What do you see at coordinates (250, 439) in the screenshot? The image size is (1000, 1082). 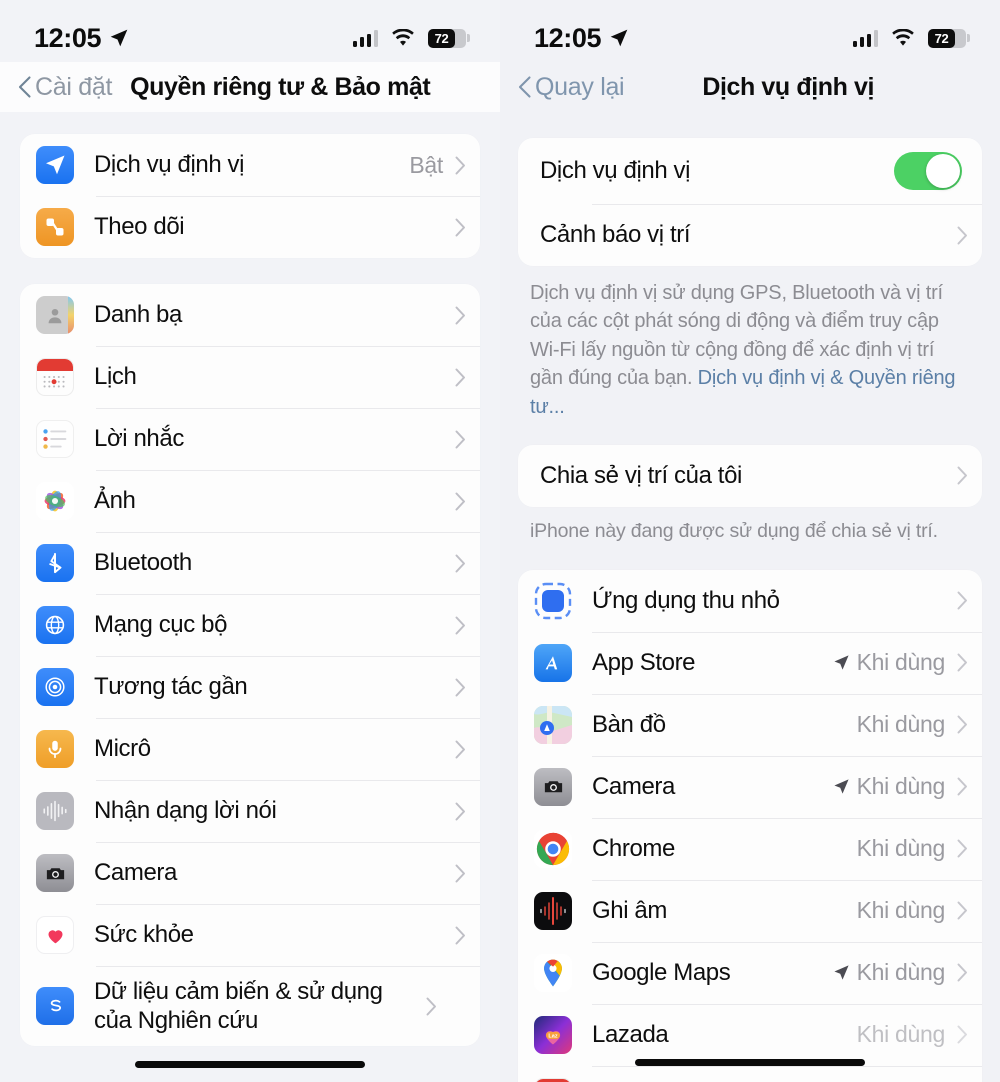 I see `row-reminders: Lời nhắc` at bounding box center [250, 439].